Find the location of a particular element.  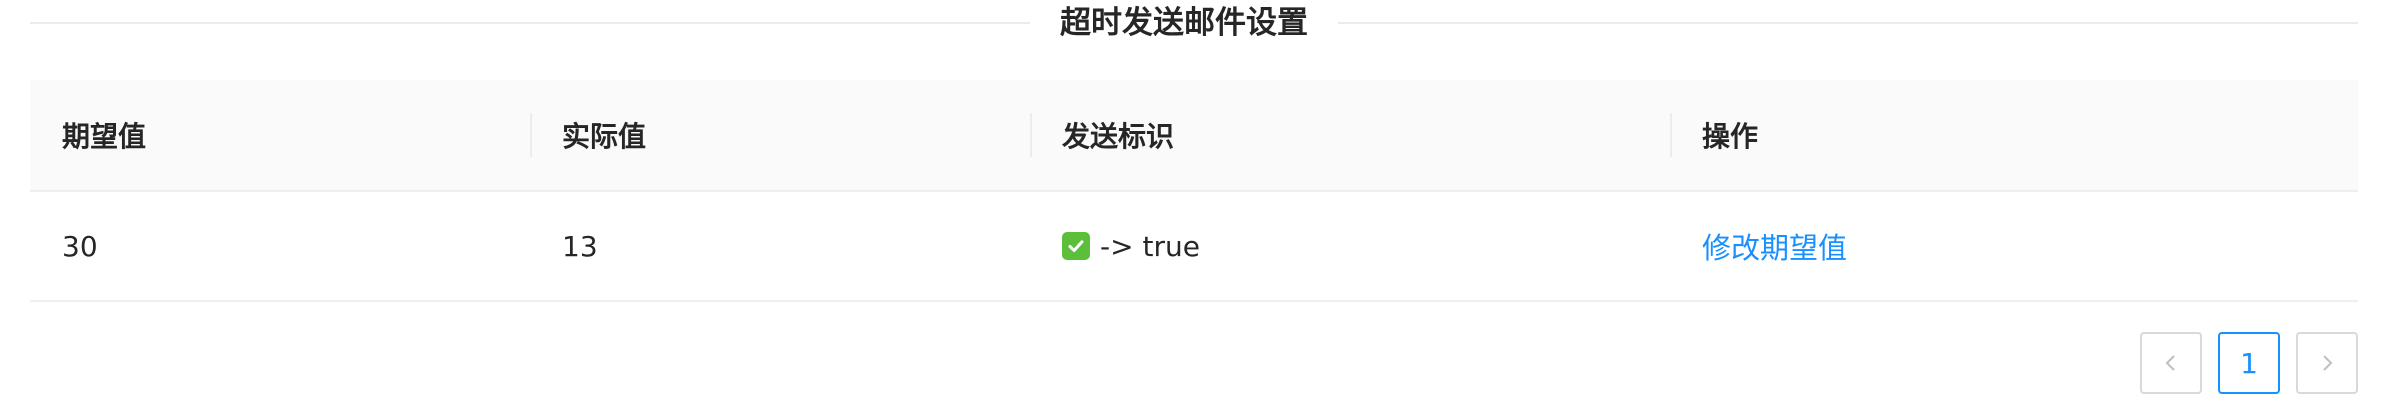

flag-text: -> true is located at coordinates (1150, 246).